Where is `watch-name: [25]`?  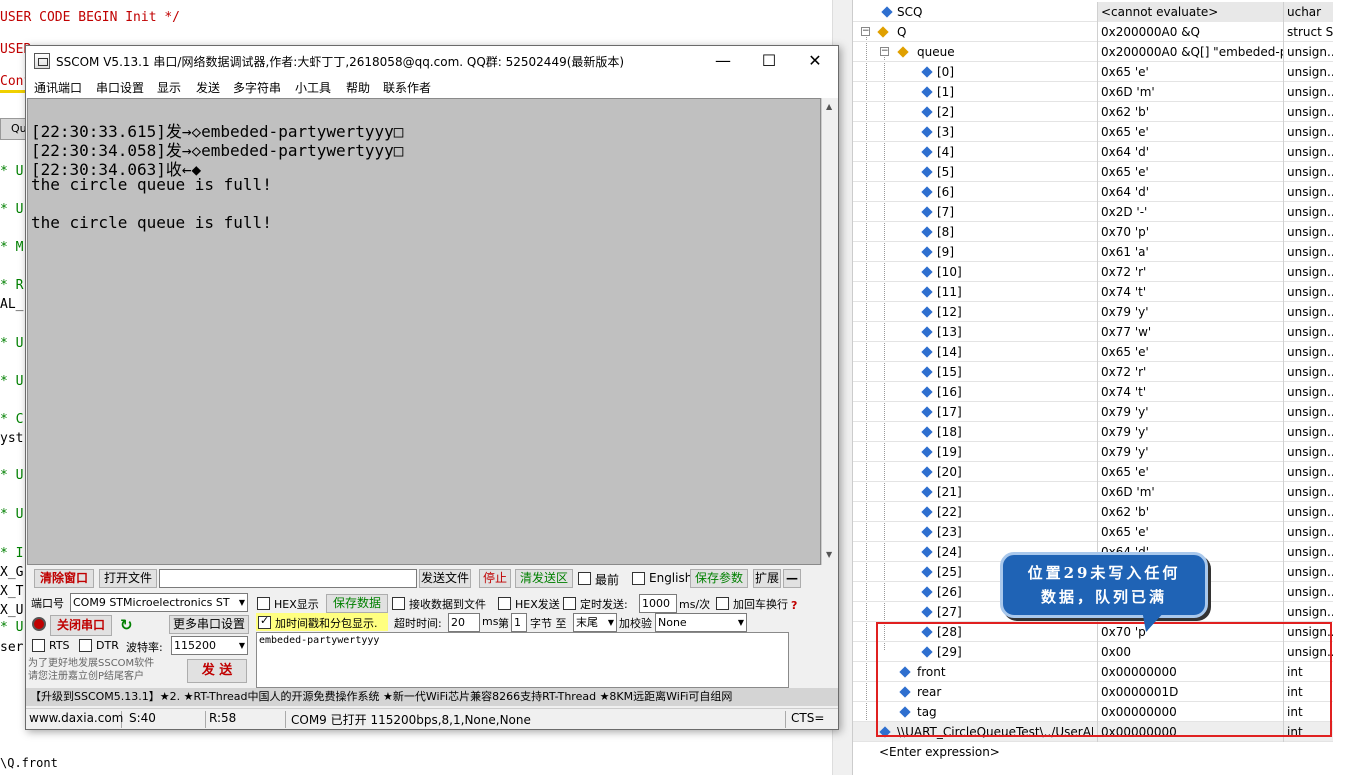 watch-name: [25] is located at coordinates (949, 572).